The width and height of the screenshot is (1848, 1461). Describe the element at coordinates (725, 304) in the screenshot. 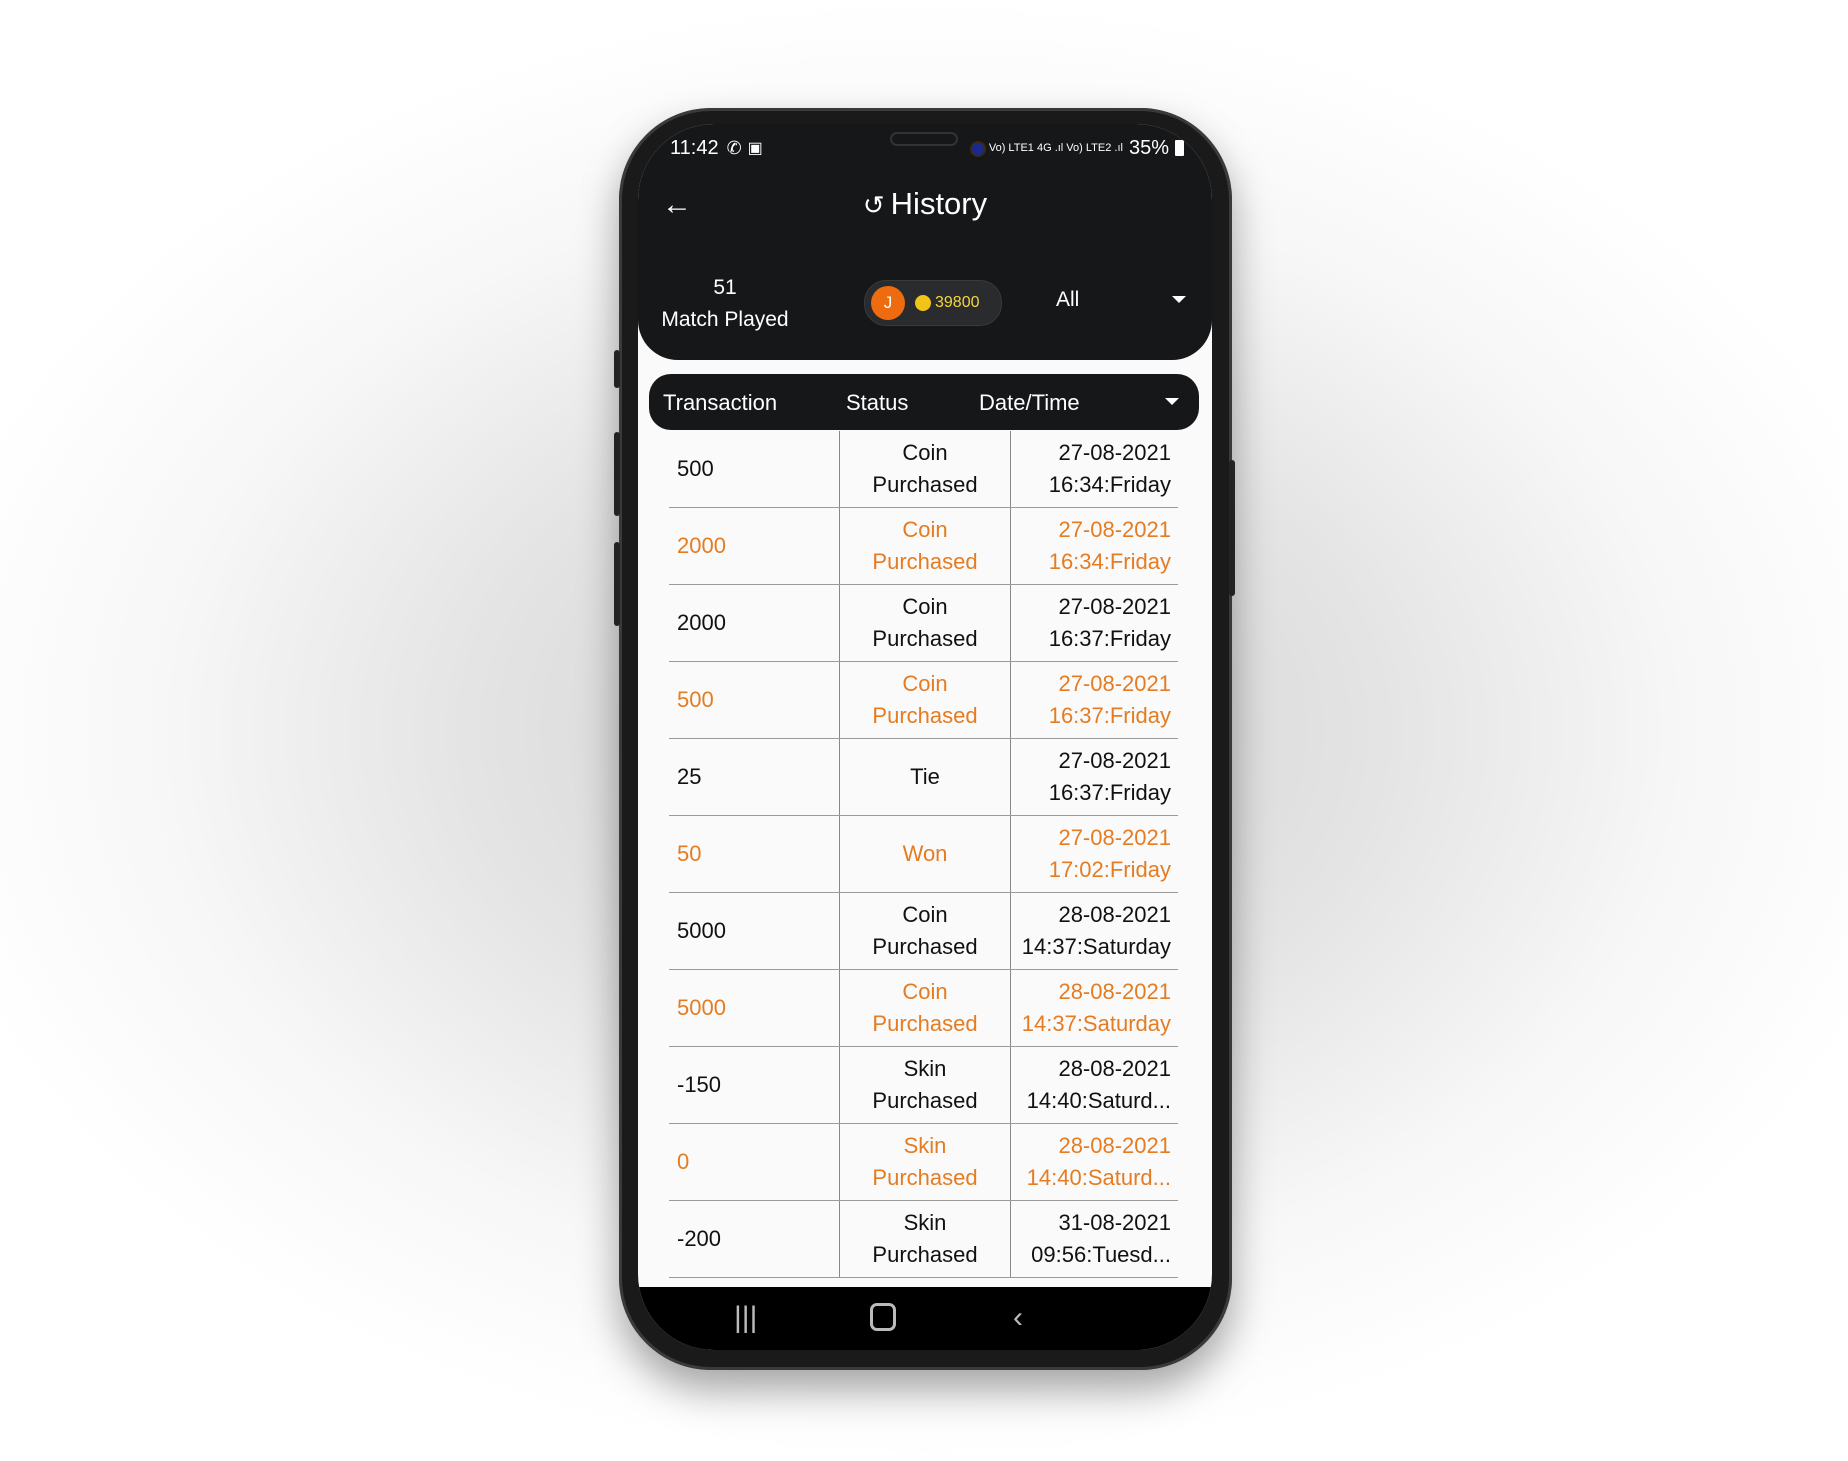

I see `match-played-stat: 51 Match Played` at that location.